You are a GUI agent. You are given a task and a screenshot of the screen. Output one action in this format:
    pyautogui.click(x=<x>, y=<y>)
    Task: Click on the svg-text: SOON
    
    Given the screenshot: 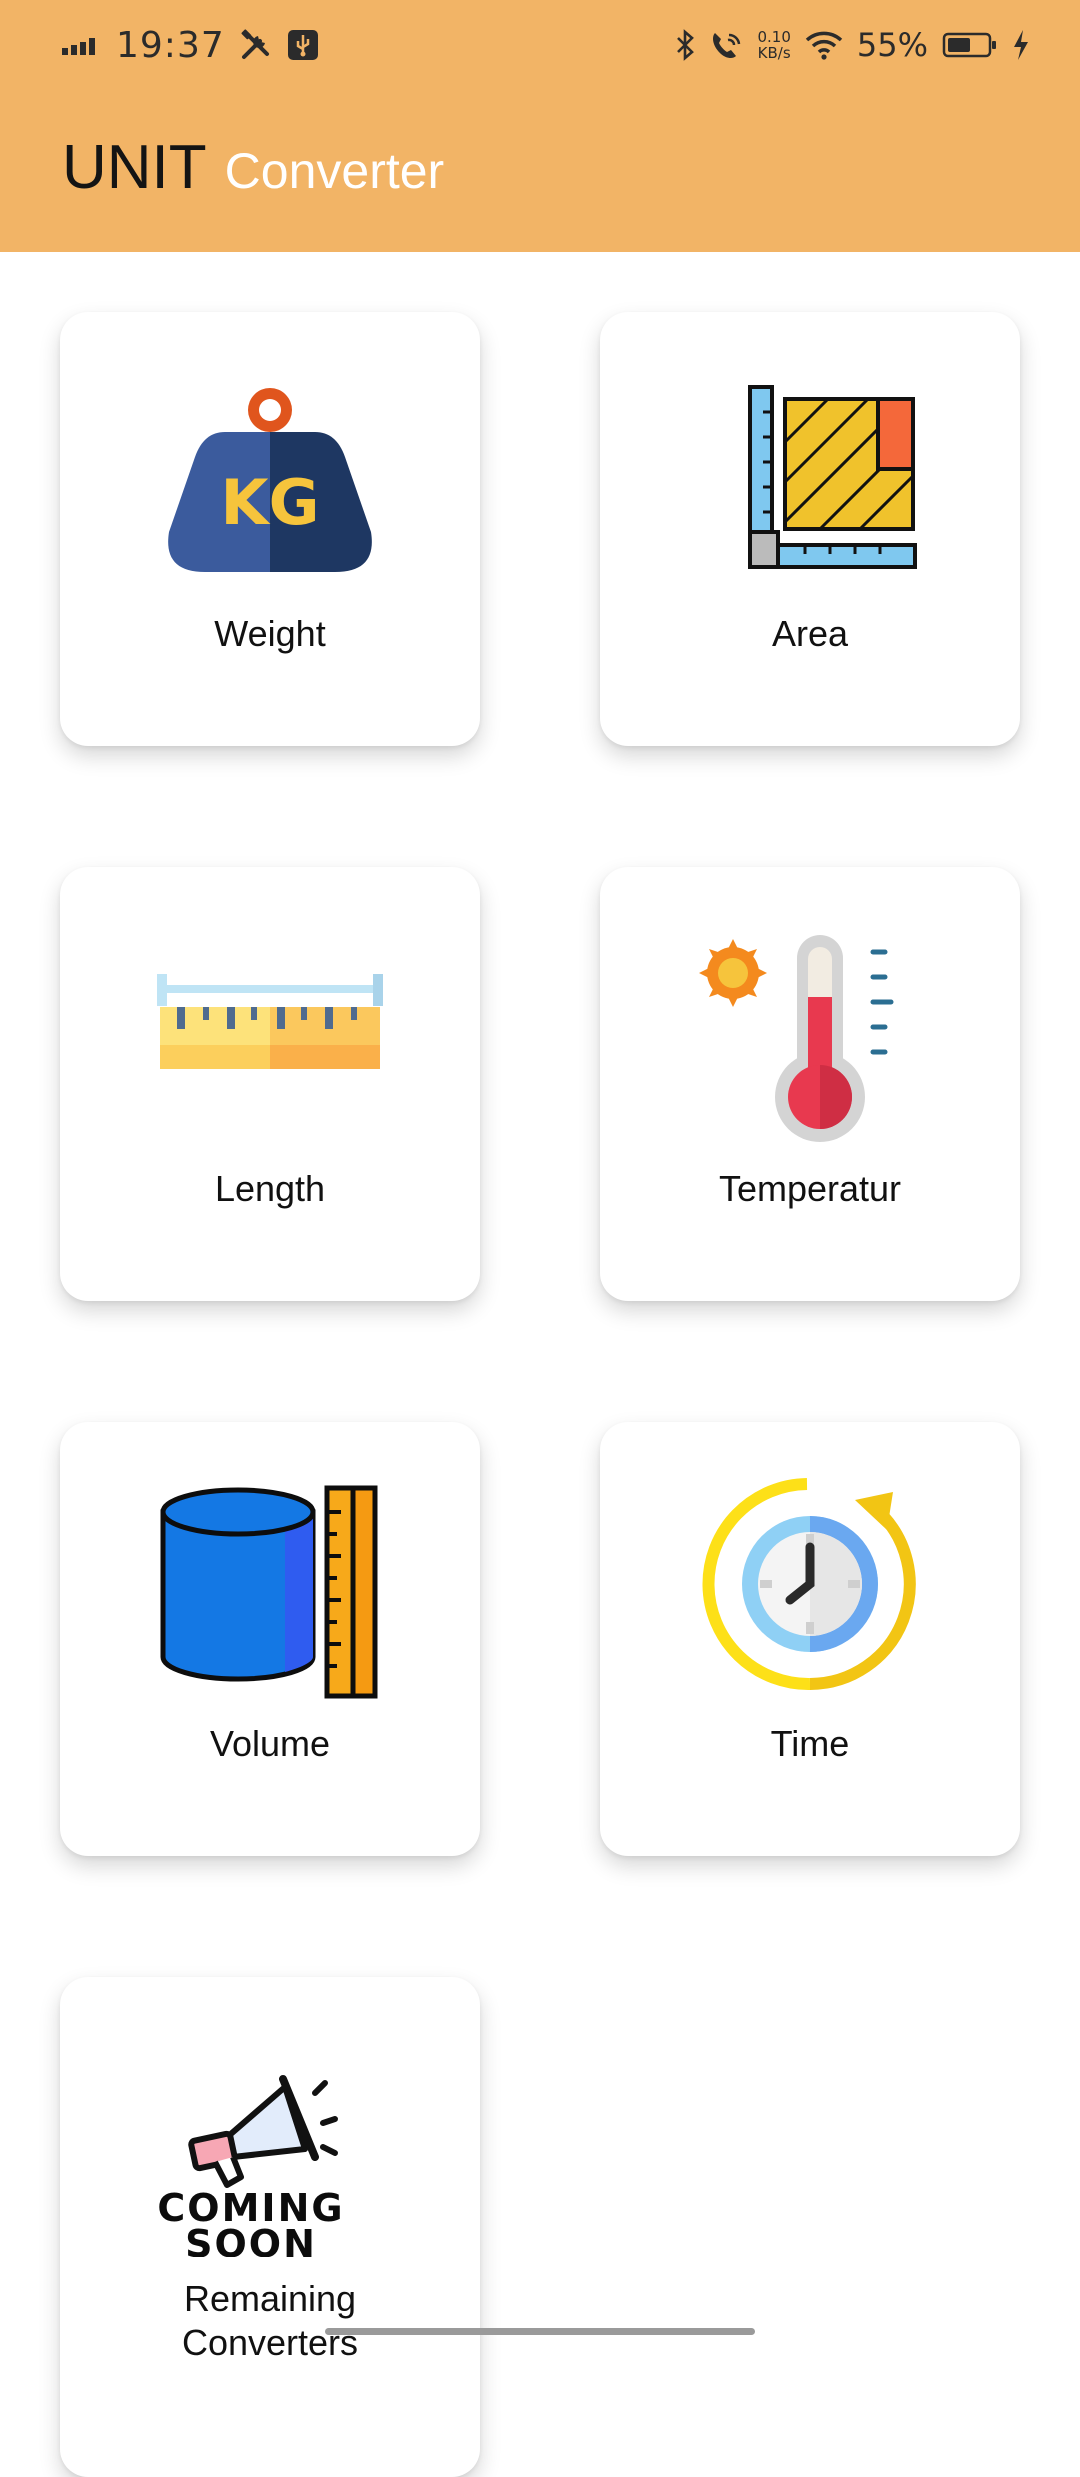 What is the action you would take?
    pyautogui.click(x=251, y=2239)
    